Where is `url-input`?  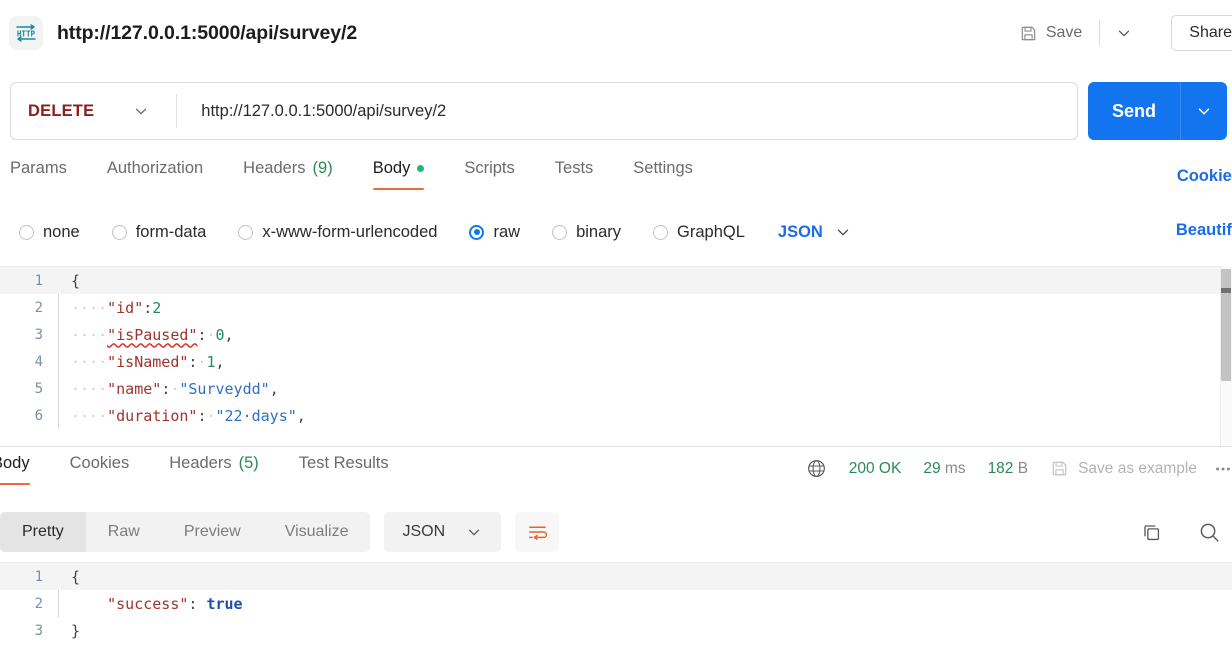
url-input is located at coordinates (627, 111).